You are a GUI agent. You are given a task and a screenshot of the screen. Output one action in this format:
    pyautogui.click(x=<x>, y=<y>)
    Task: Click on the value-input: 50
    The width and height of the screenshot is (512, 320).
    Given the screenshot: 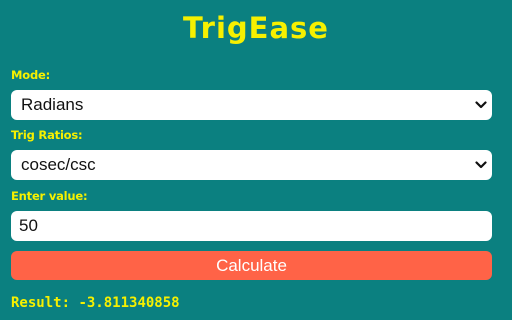 What is the action you would take?
    pyautogui.click(x=251, y=226)
    